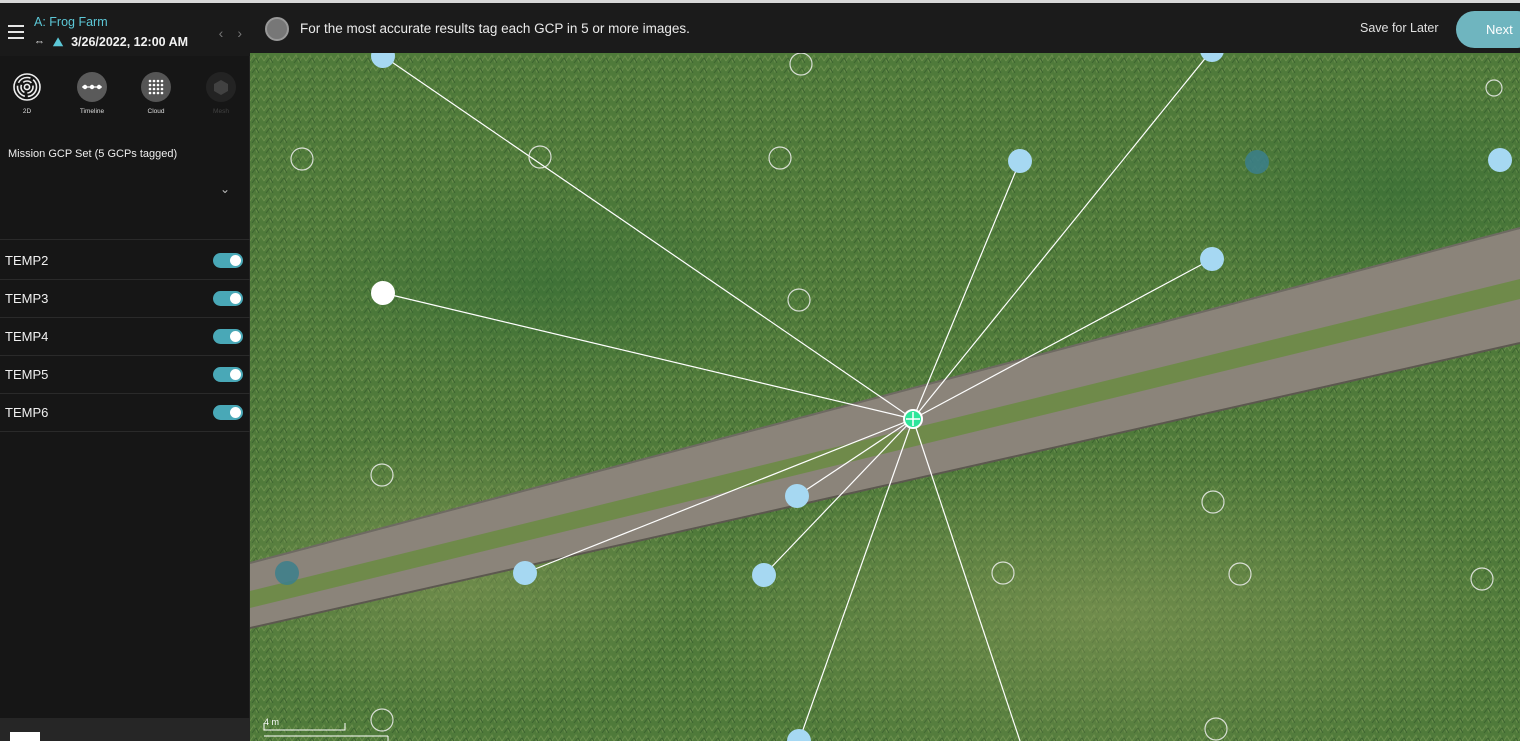 This screenshot has width=1520, height=741. I want to click on tab-timeline: Timeline, so click(92, 93).